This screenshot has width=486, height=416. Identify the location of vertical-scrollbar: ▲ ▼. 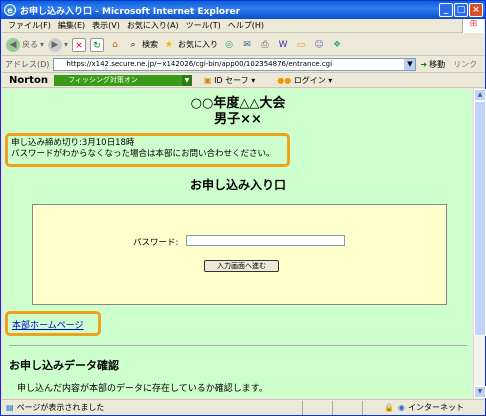
(479, 243).